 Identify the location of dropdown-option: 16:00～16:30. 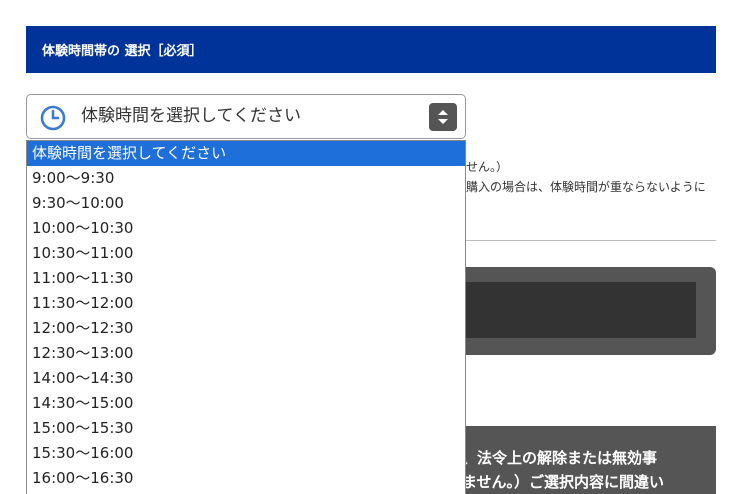
(246, 478).